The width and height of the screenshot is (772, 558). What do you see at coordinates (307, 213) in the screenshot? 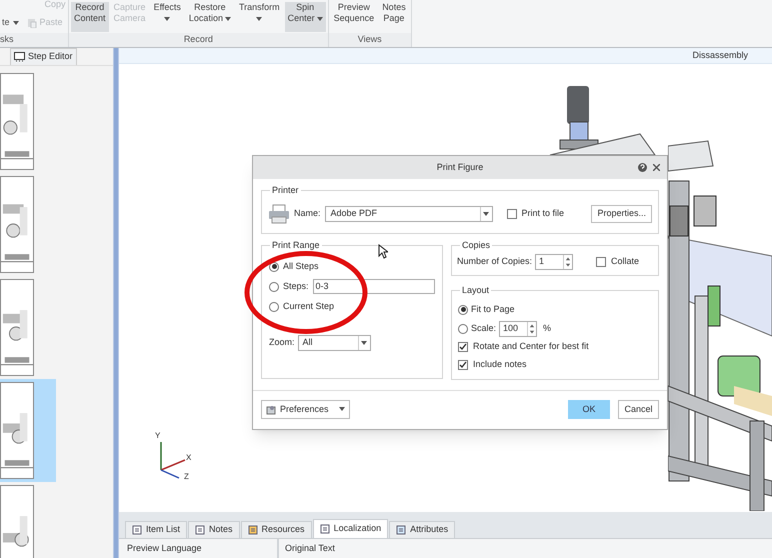
I see `name-label: Name:` at bounding box center [307, 213].